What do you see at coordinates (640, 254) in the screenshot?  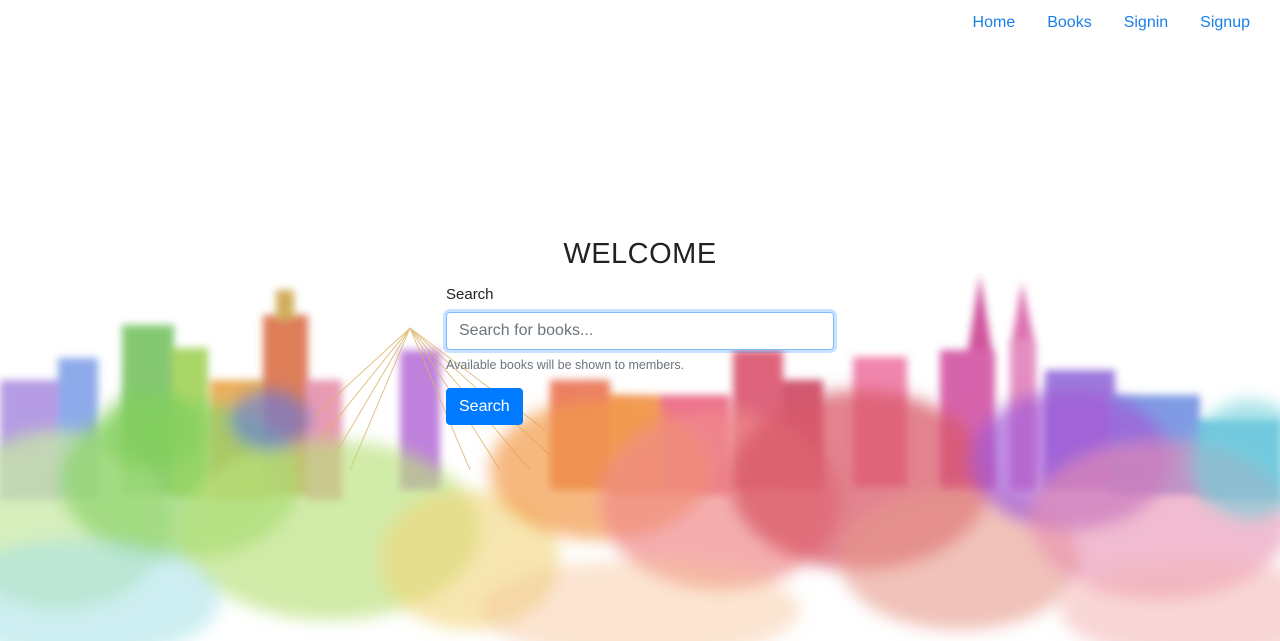 I see `page-title: WELCOME` at bounding box center [640, 254].